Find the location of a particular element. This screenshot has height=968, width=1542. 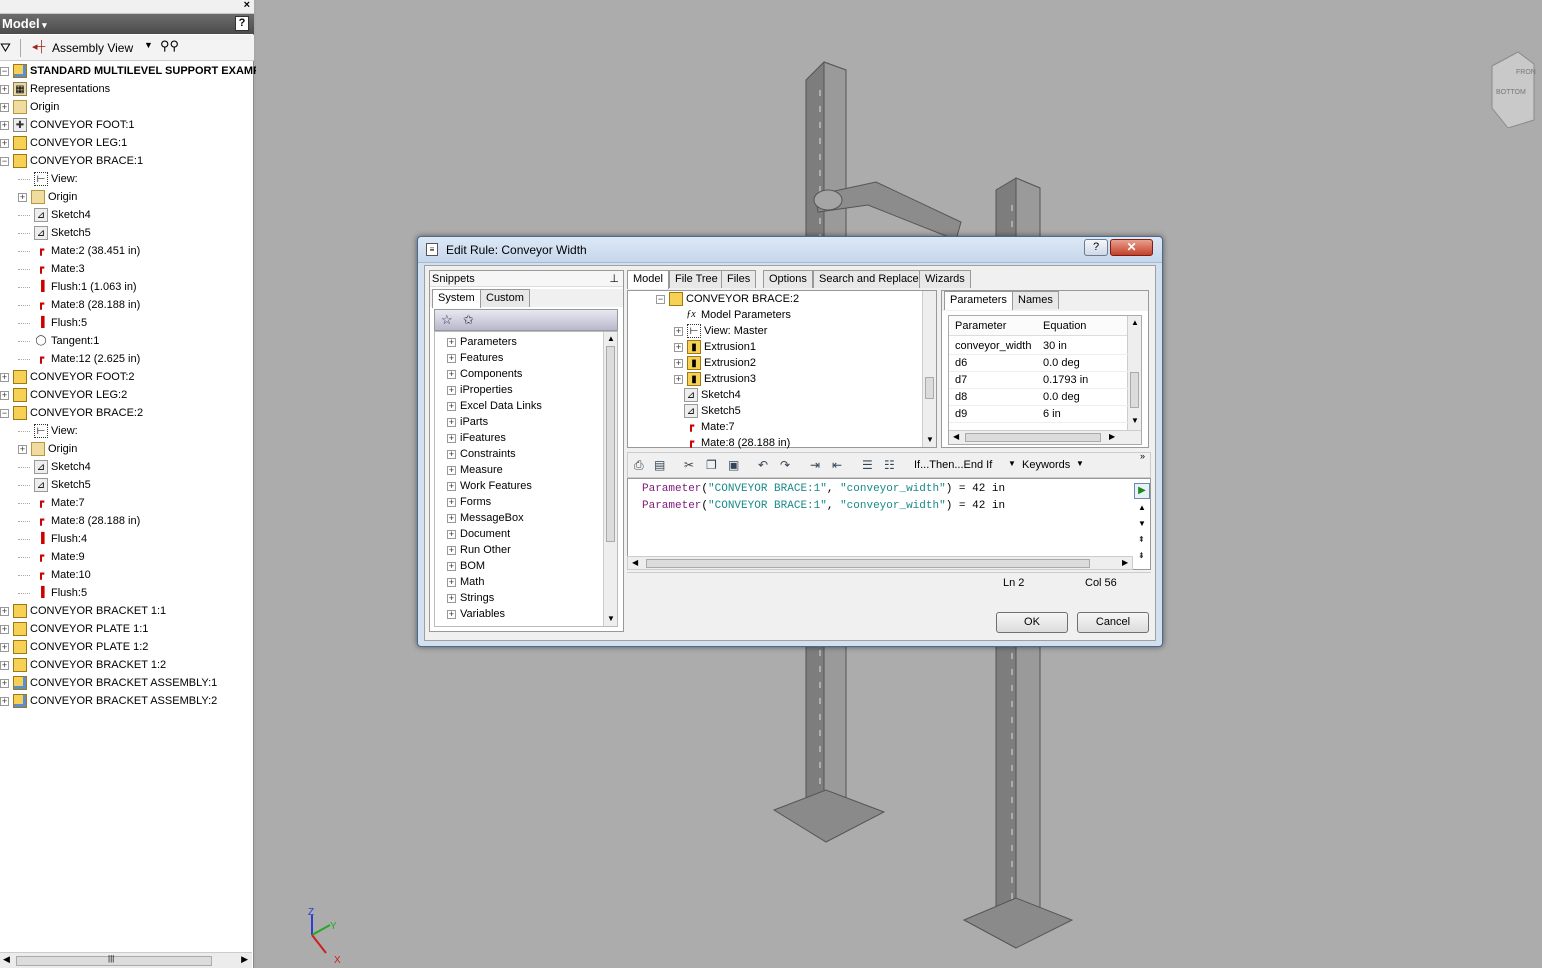

ok-button: OK is located at coordinates (1032, 622).